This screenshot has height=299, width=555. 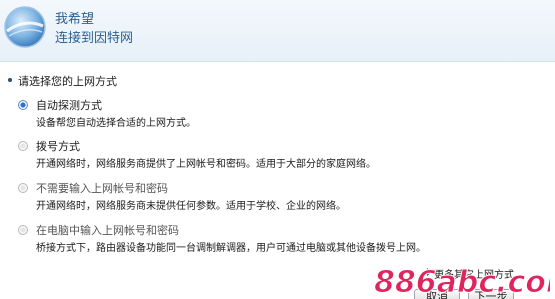 What do you see at coordinates (191, 206) in the screenshot?
I see `option-description: 开通网络时，网络服务商未提供任何参数。适用于学校、企业的网络。` at bounding box center [191, 206].